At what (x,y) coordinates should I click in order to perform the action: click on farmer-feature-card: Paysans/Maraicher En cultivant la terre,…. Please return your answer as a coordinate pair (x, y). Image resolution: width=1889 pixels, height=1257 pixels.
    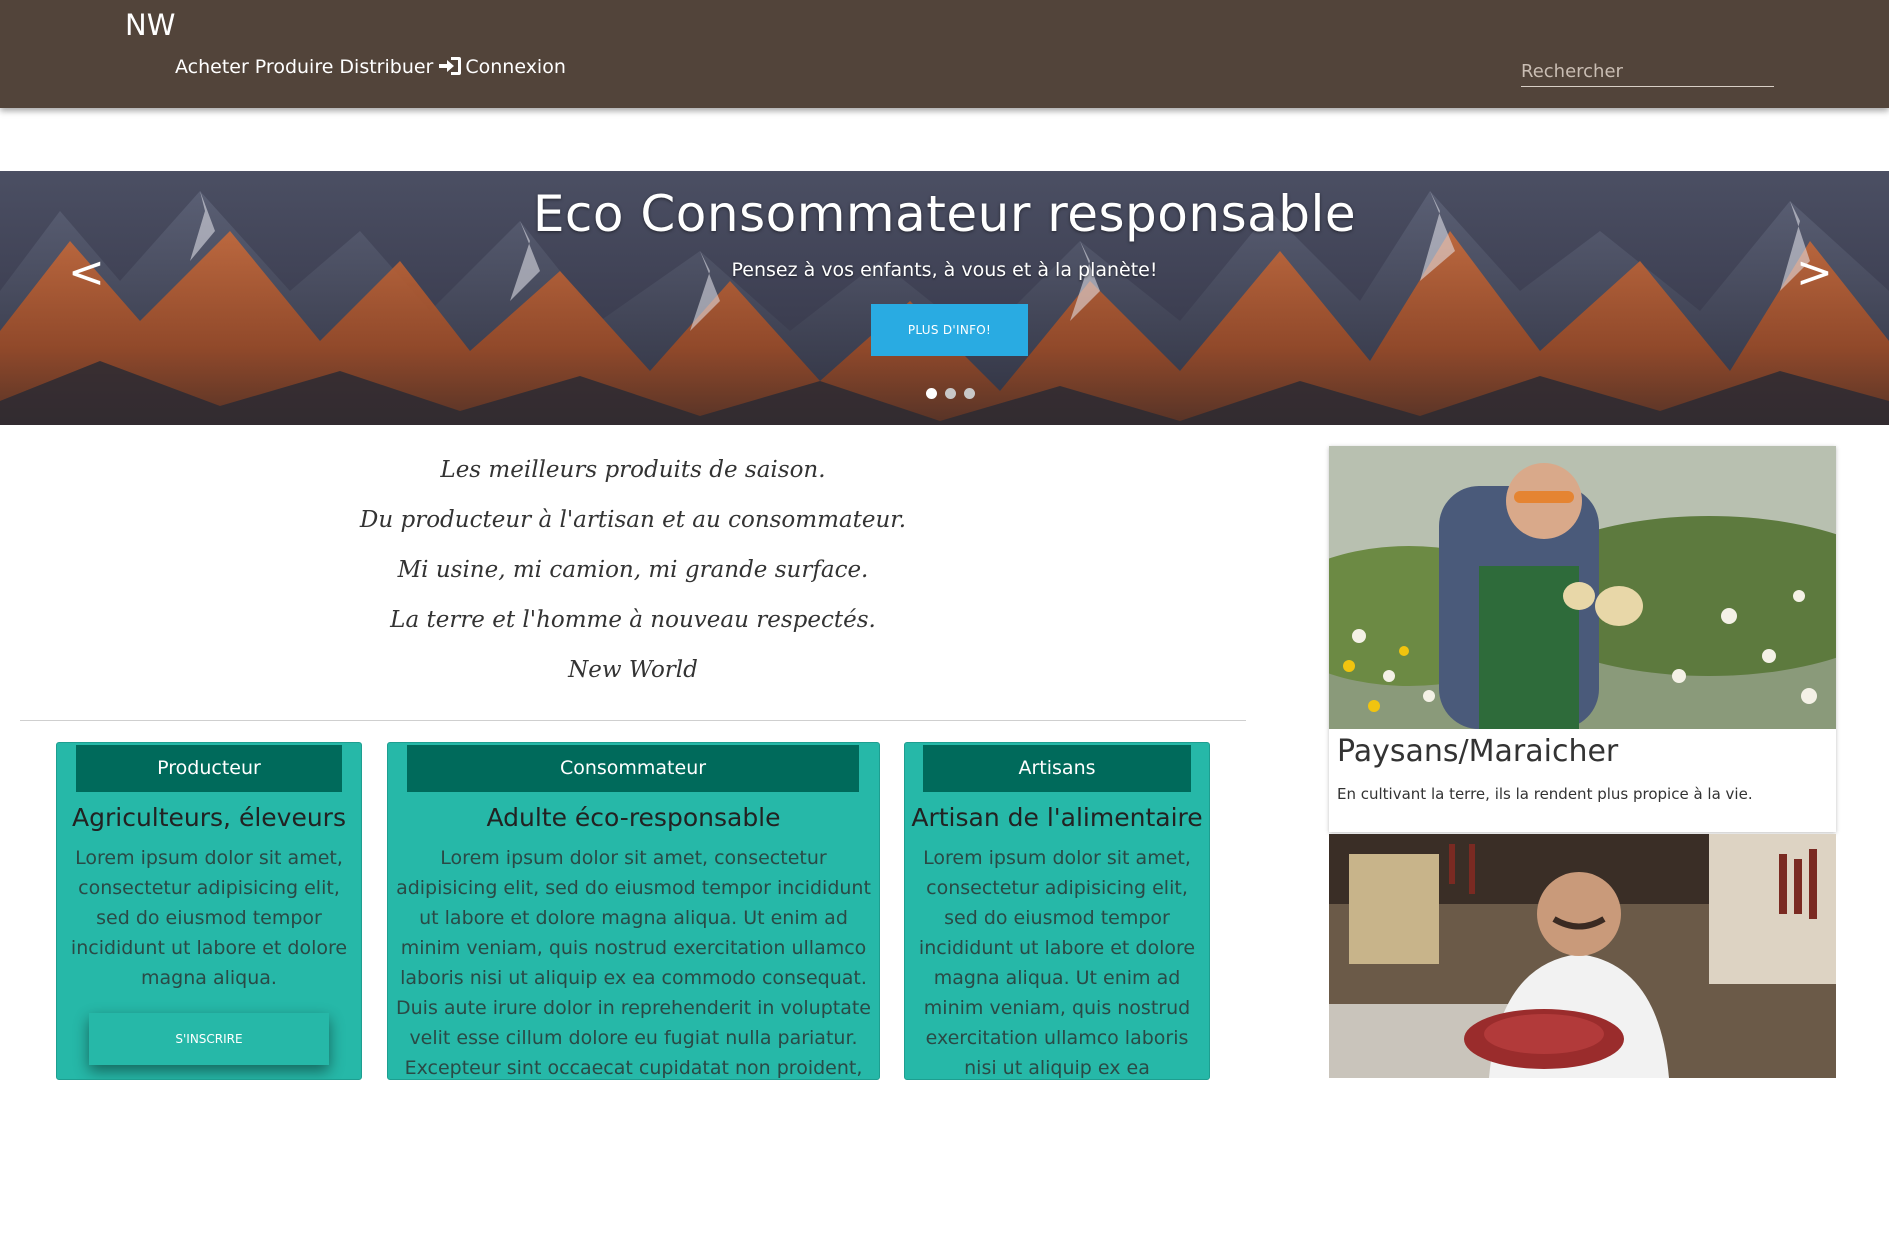
    Looking at the image, I should click on (1582, 639).